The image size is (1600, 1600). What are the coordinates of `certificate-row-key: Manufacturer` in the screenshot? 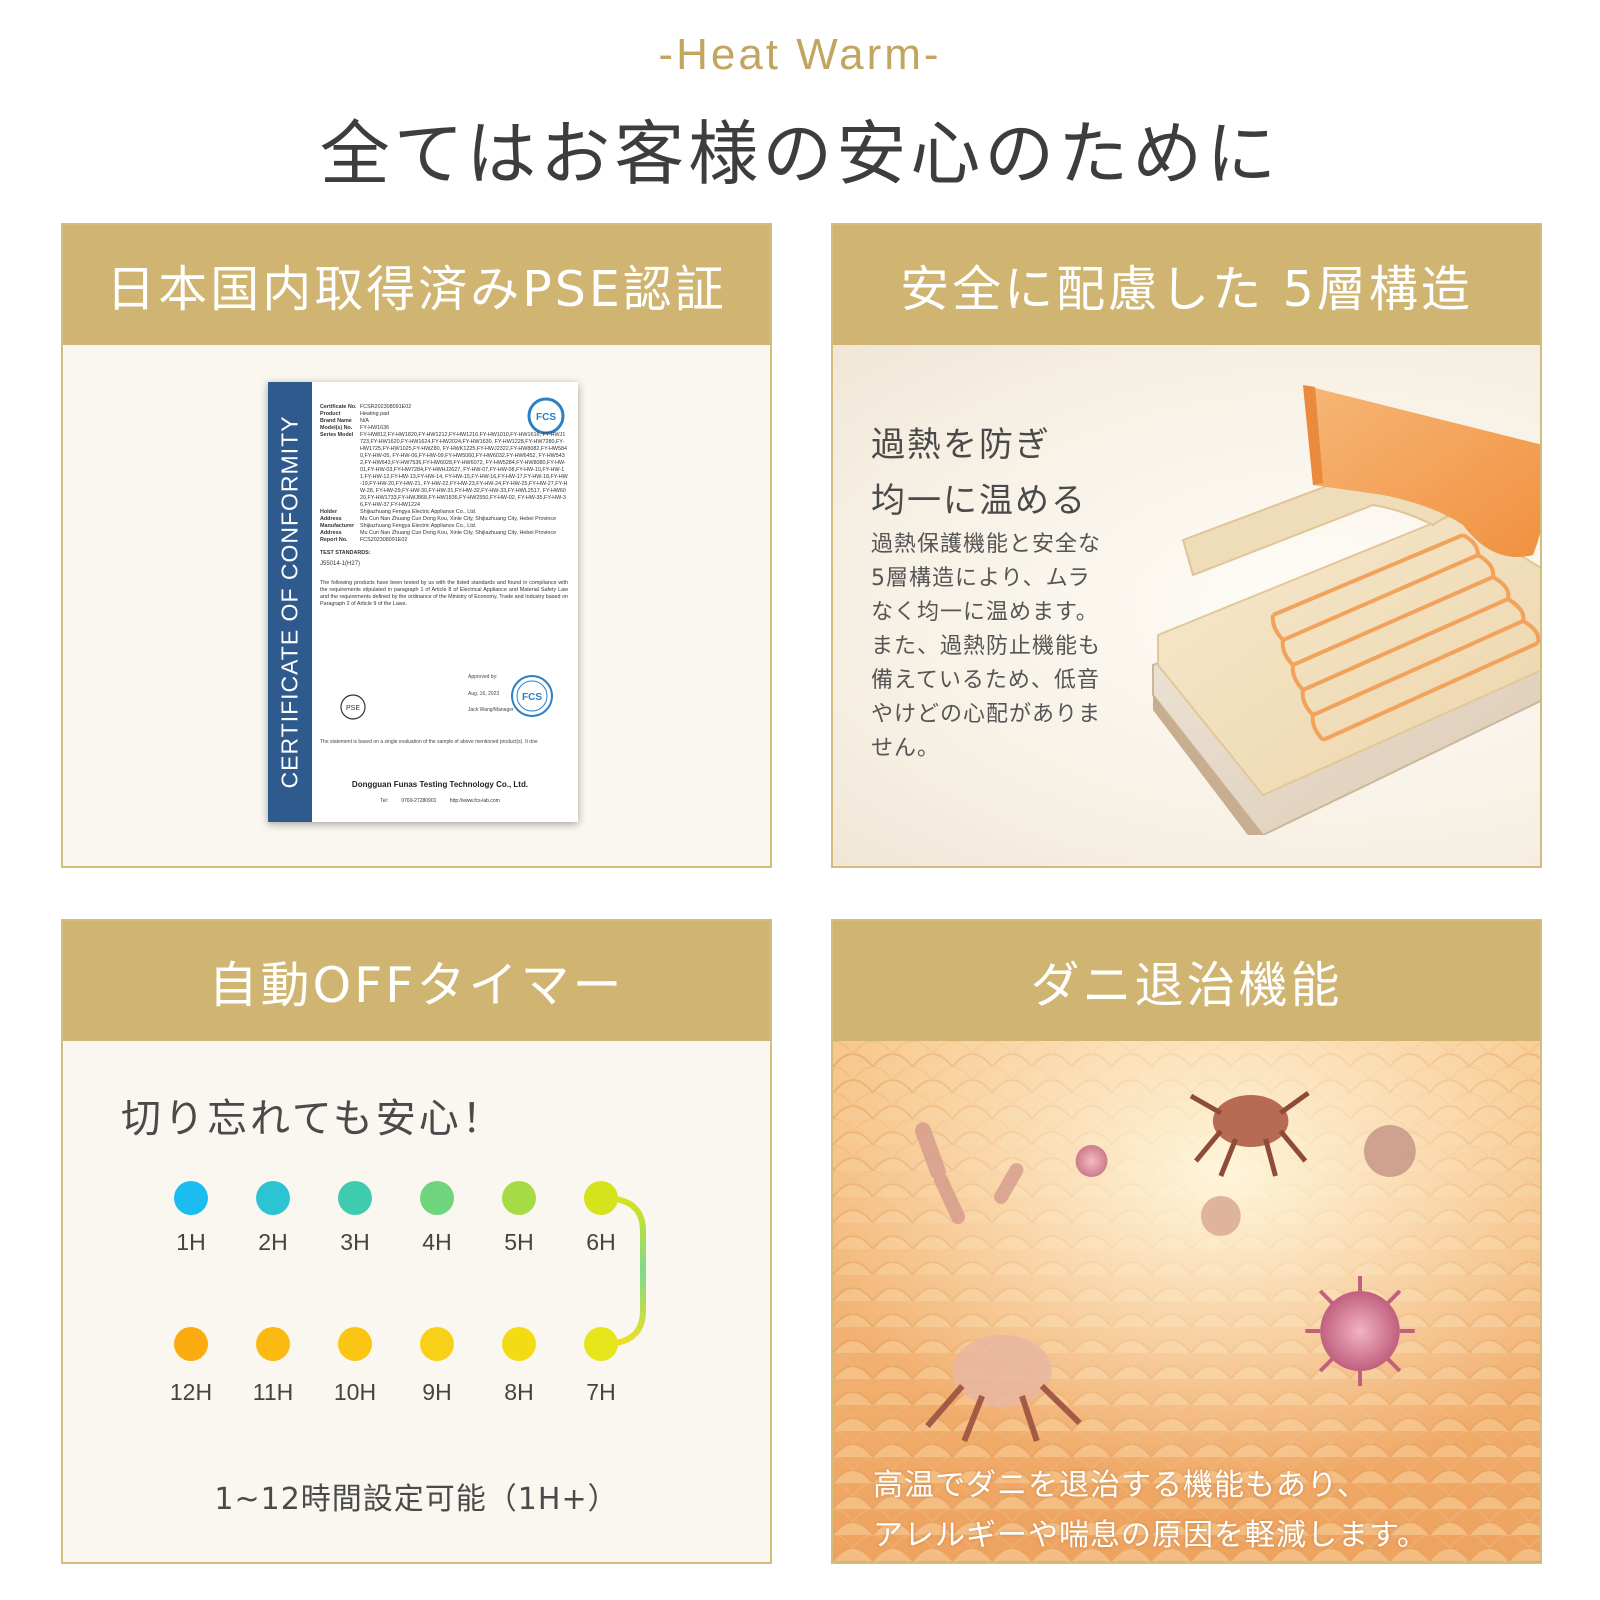 It's located at (337, 526).